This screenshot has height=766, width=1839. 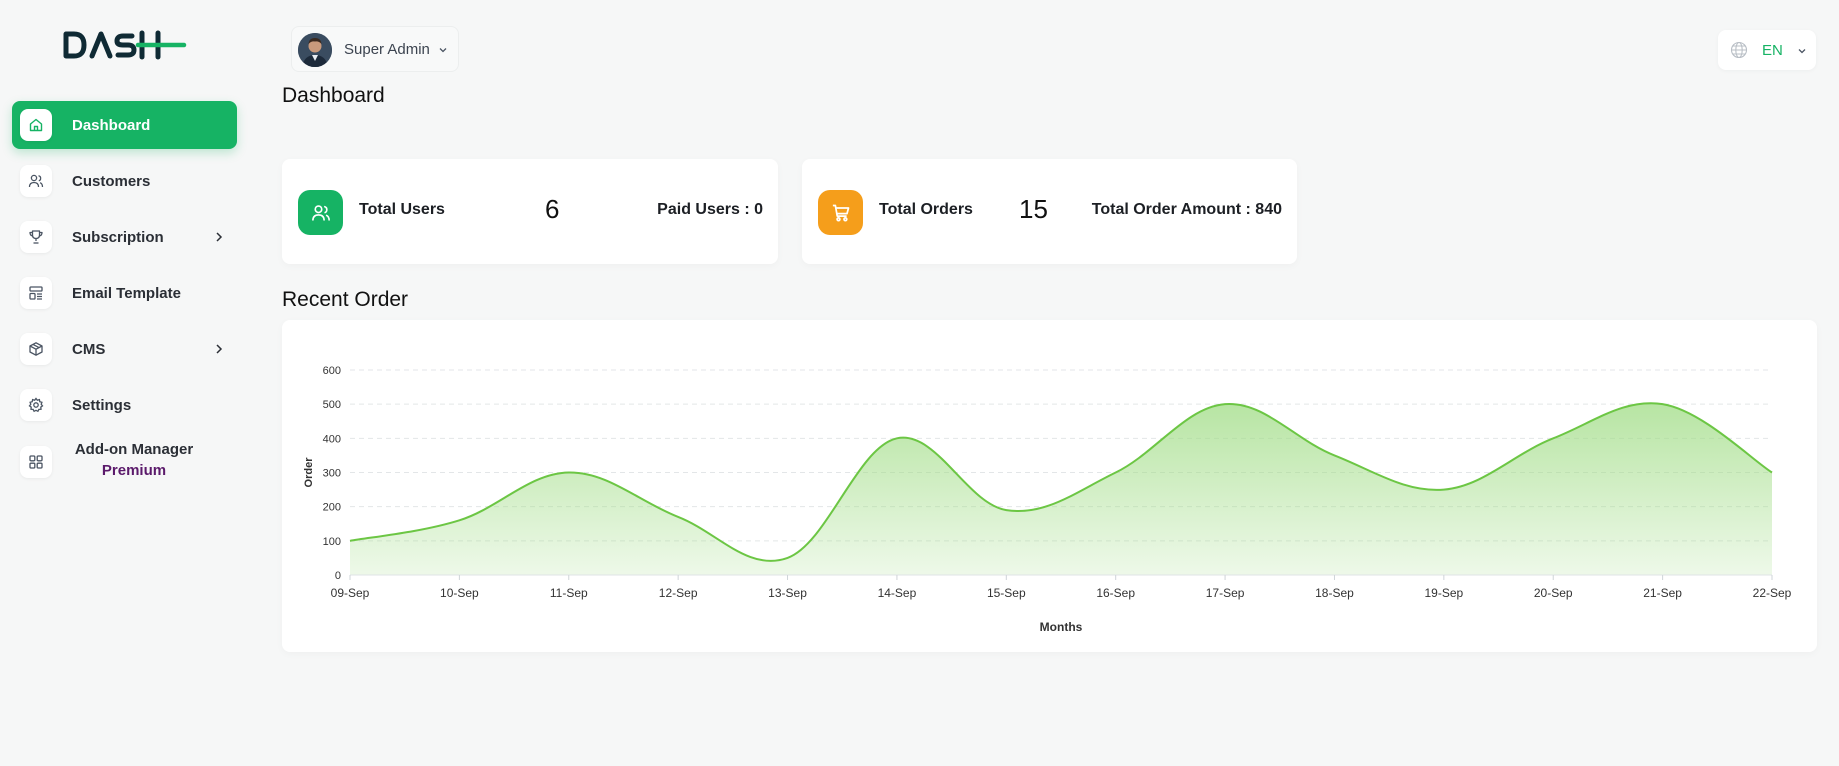 What do you see at coordinates (710, 209) in the screenshot?
I see `stat-sub: Paid Users : 0` at bounding box center [710, 209].